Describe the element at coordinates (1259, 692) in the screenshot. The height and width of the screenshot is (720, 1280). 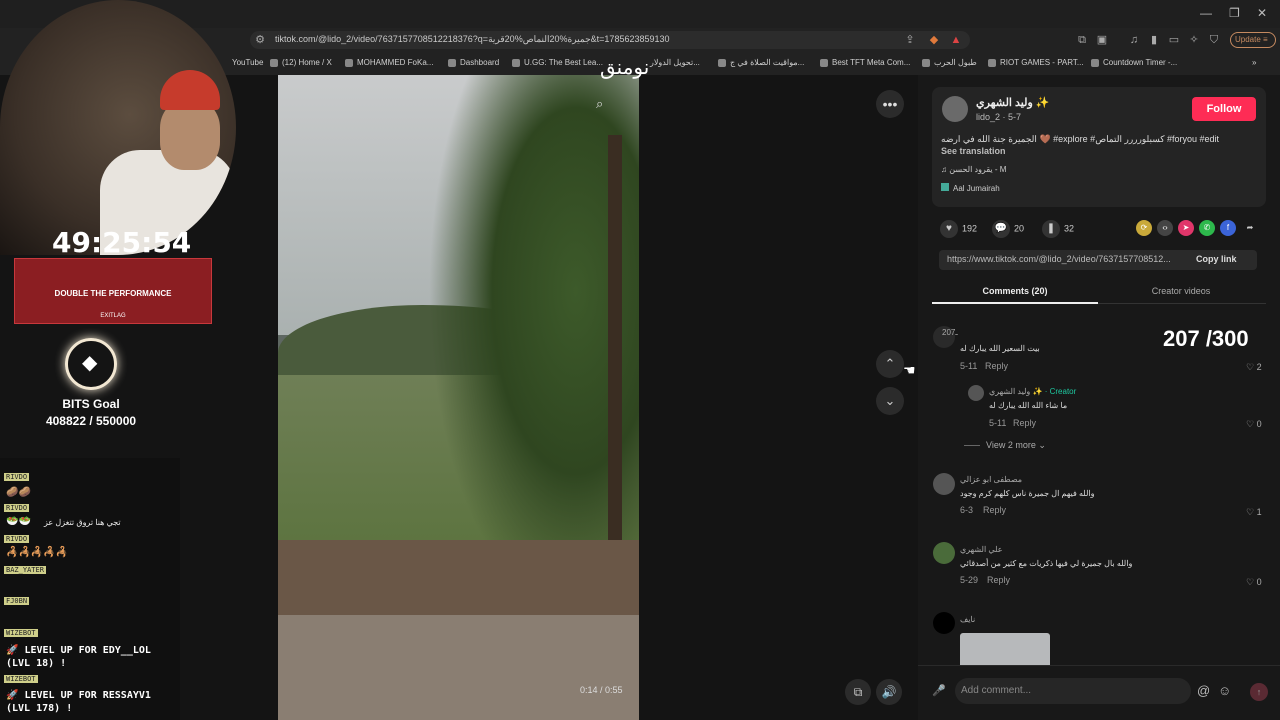
I see `post-comment-button: ↑` at that location.